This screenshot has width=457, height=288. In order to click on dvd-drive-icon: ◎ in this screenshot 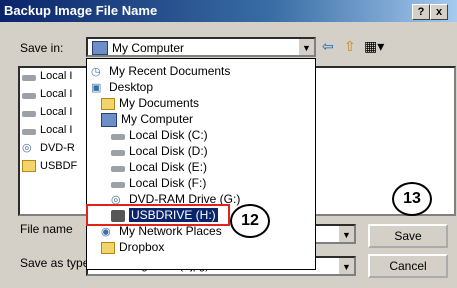, I will do `click(27, 148)`.